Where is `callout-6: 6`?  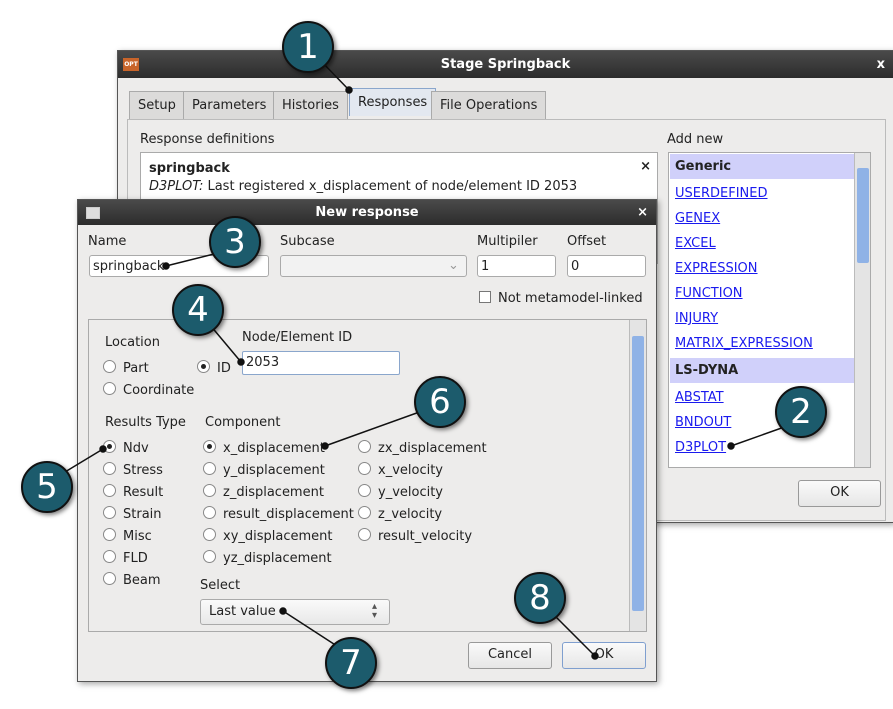 callout-6: 6 is located at coordinates (440, 402).